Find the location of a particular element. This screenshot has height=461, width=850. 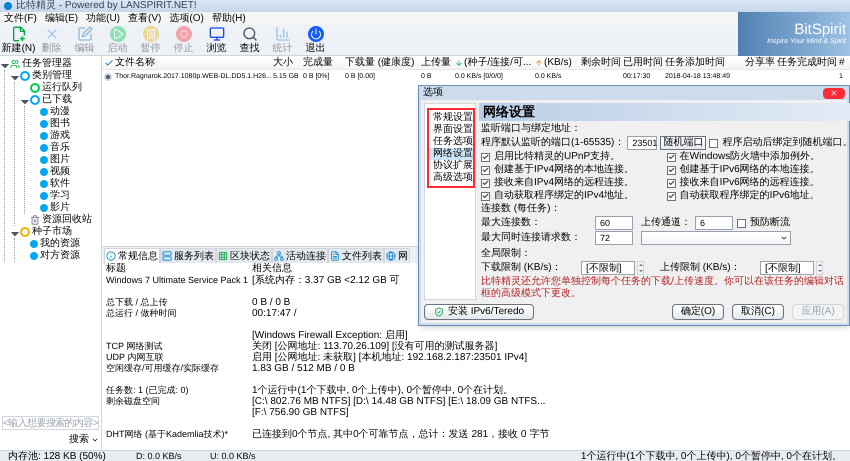

column-header: 剩余时间 is located at coordinates (601, 62).